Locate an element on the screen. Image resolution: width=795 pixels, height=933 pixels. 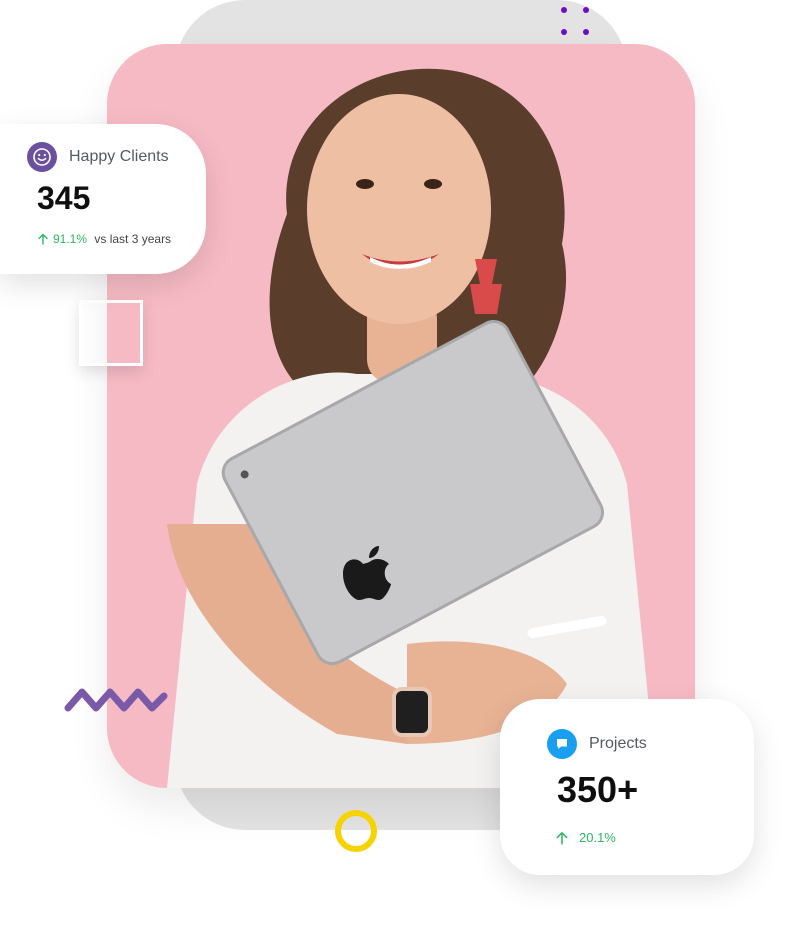
projects-header: Projects is located at coordinates (597, 744).